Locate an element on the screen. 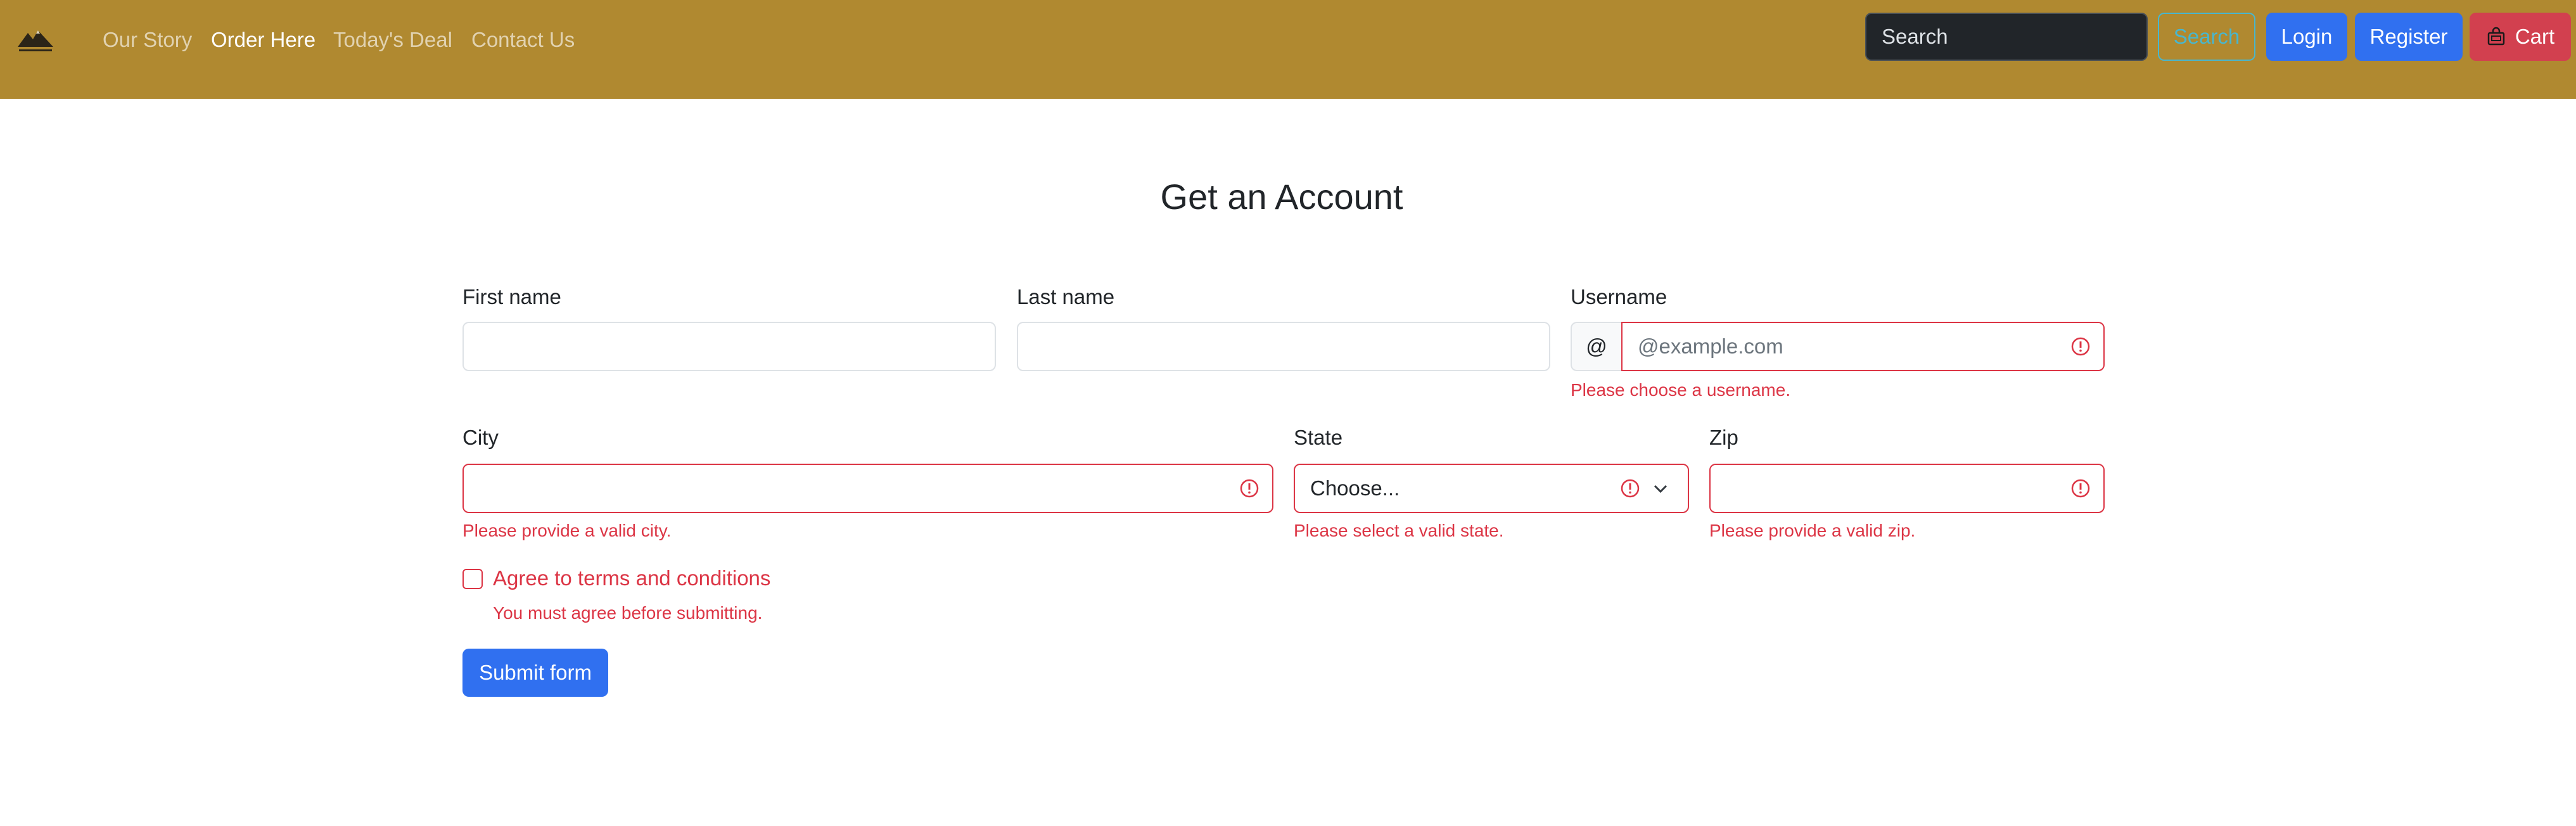  username-field is located at coordinates (1863, 346).